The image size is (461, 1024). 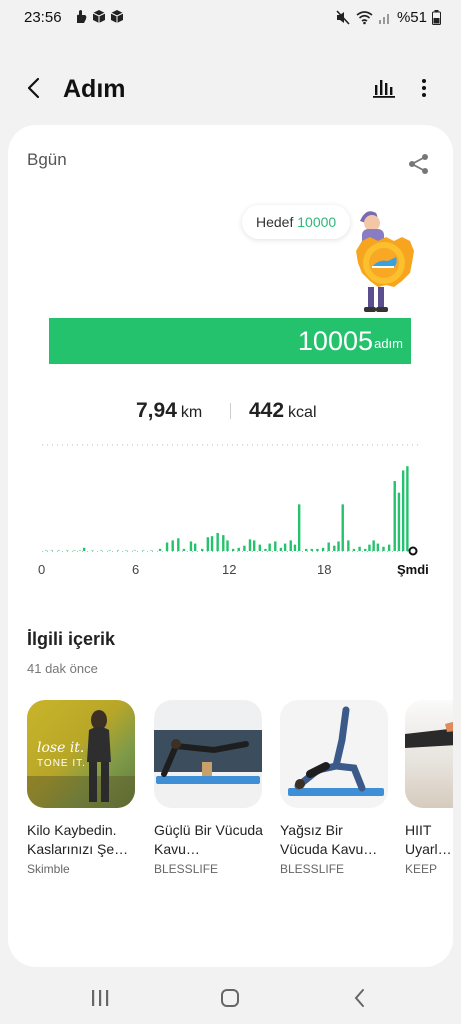 I want to click on goal-value: 10000, so click(x=317, y=222).